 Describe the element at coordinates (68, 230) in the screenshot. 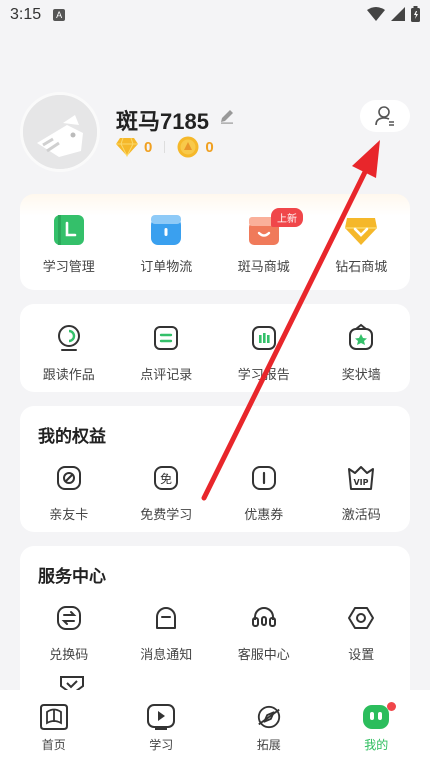

I see `study-manage-icon` at that location.